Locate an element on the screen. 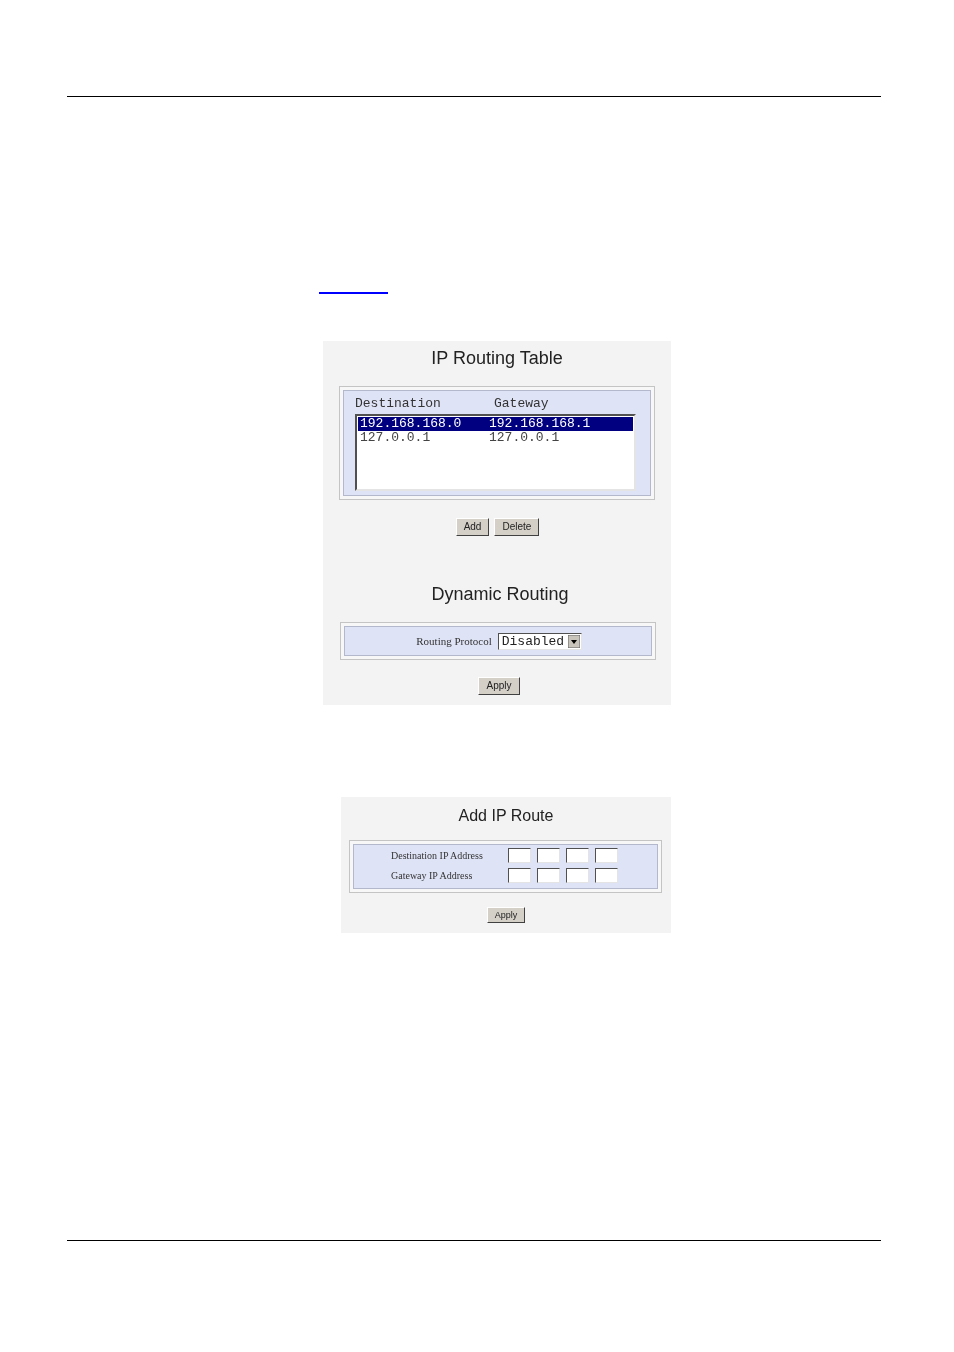  route-list: 192.168.168.0 192.168.168.1 127.0.0.1 127.0.0.1 is located at coordinates (495, 452).